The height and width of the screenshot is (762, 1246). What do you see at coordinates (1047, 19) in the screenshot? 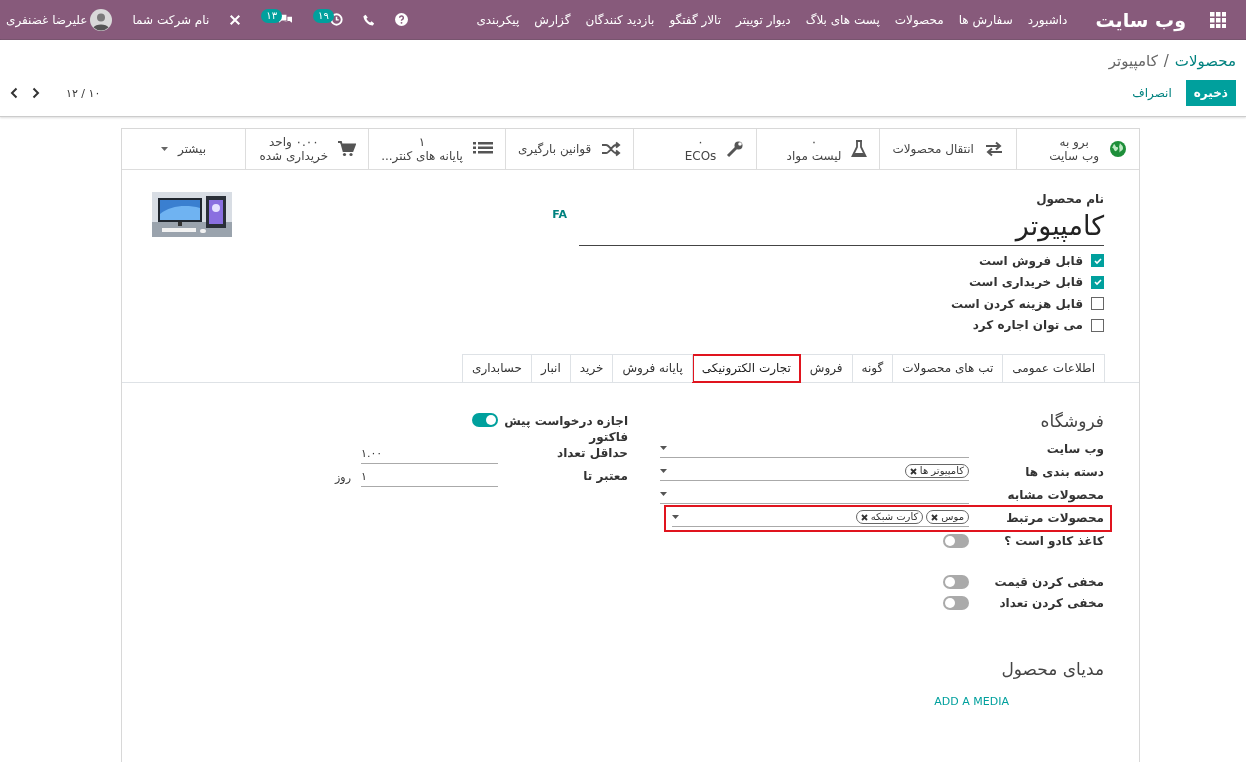
I see `menu-item: داشبورد` at bounding box center [1047, 19].